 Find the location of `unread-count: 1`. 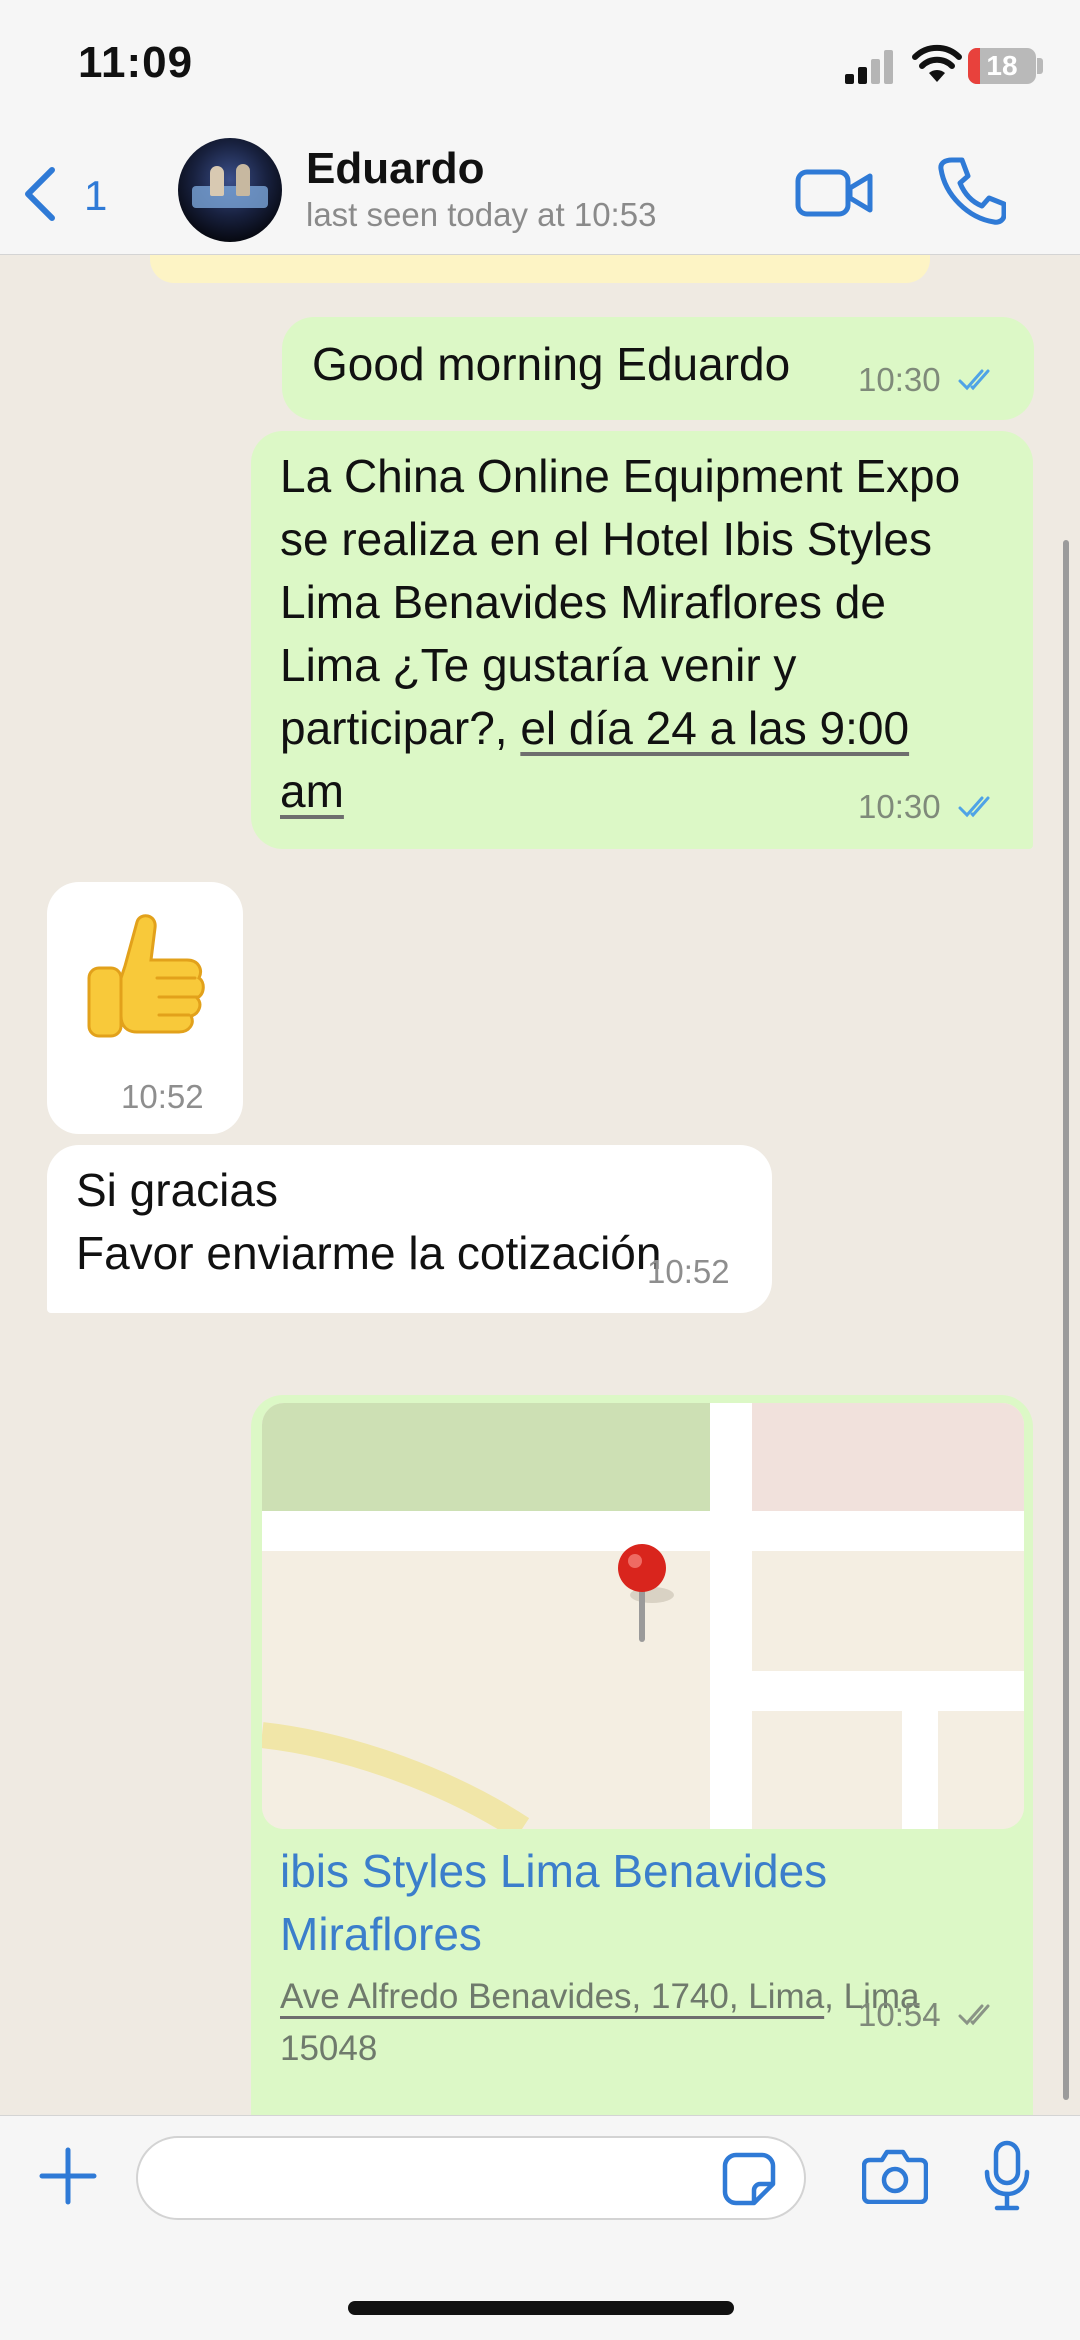

unread-count: 1 is located at coordinates (96, 195).